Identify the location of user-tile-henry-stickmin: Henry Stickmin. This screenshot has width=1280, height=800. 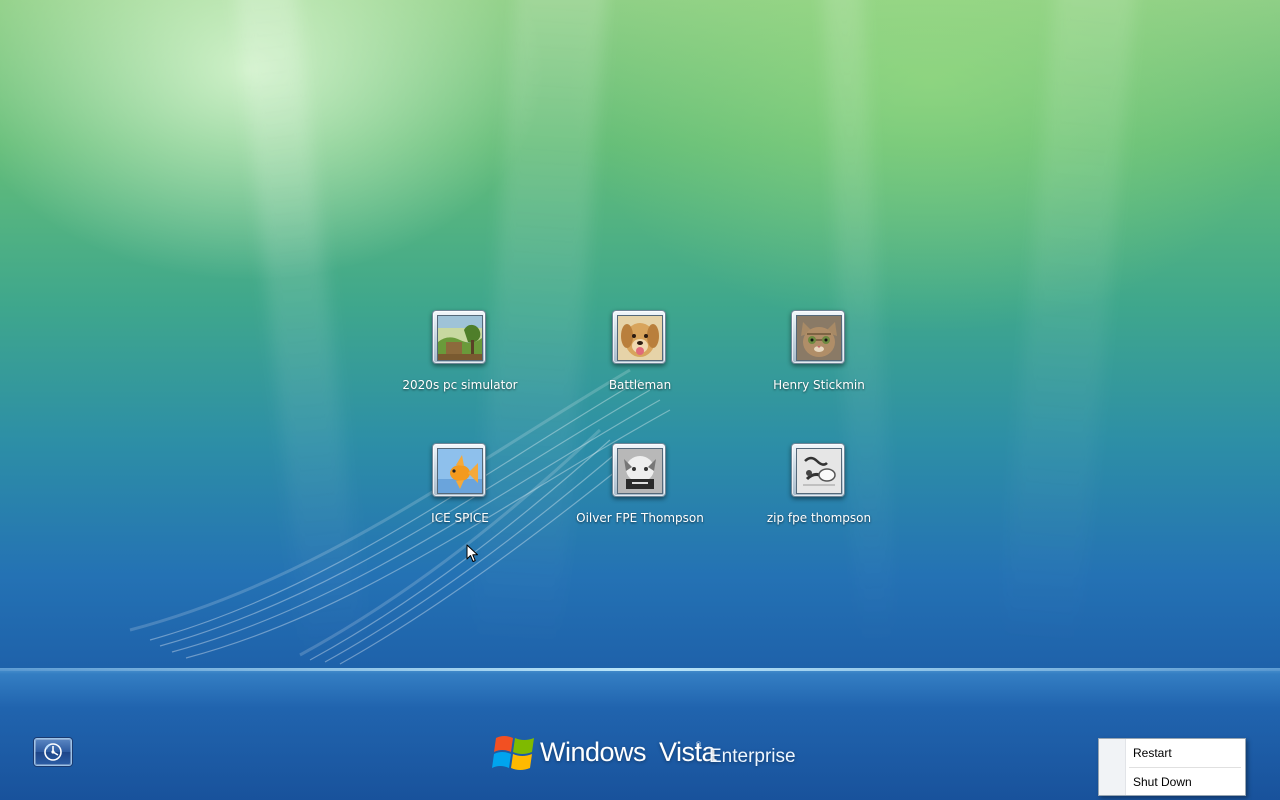
(819, 365).